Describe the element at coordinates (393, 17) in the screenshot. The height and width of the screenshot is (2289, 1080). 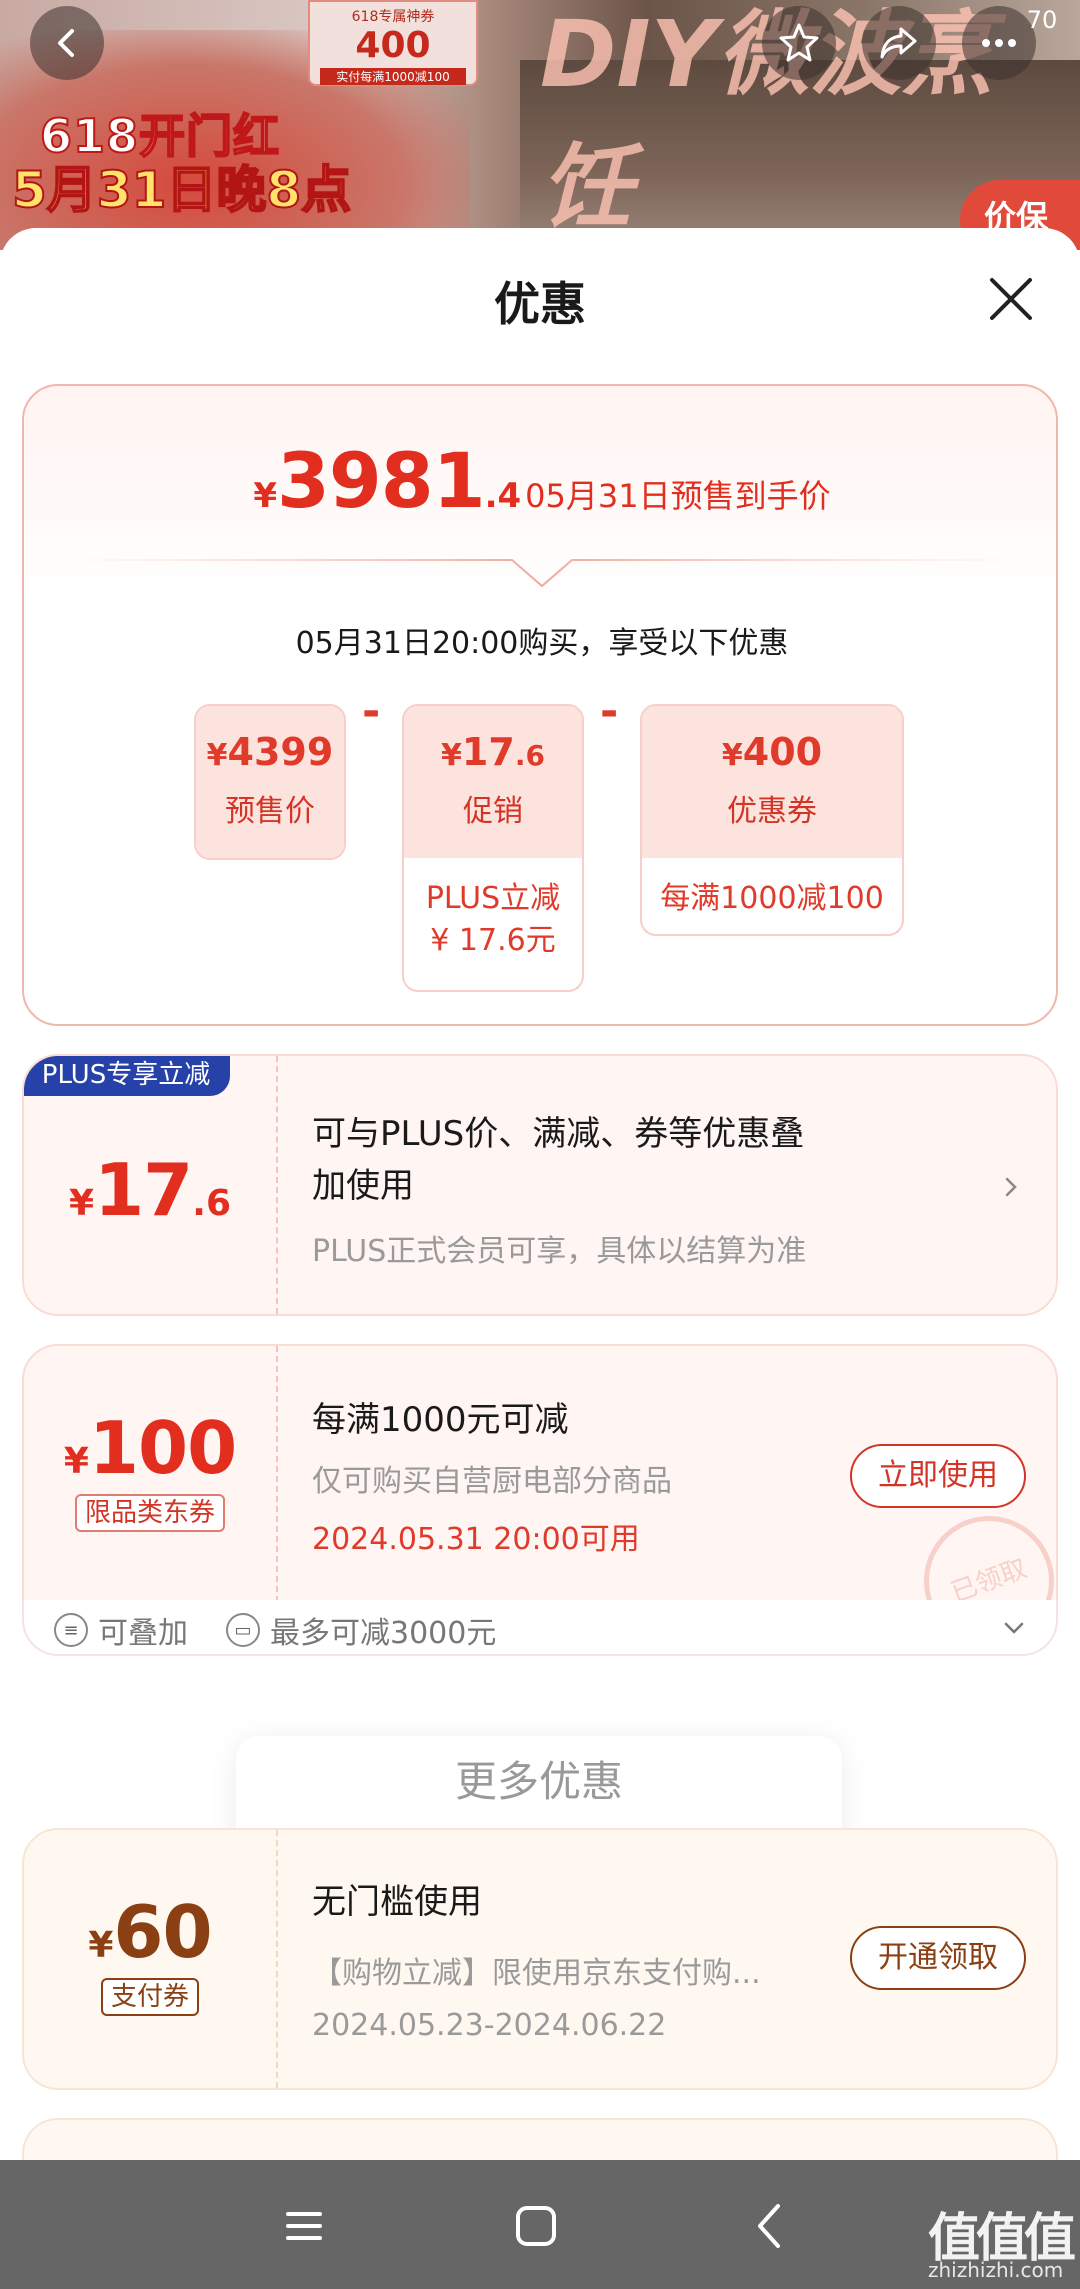
I see `promo-tag-top: 618专属神券` at that location.